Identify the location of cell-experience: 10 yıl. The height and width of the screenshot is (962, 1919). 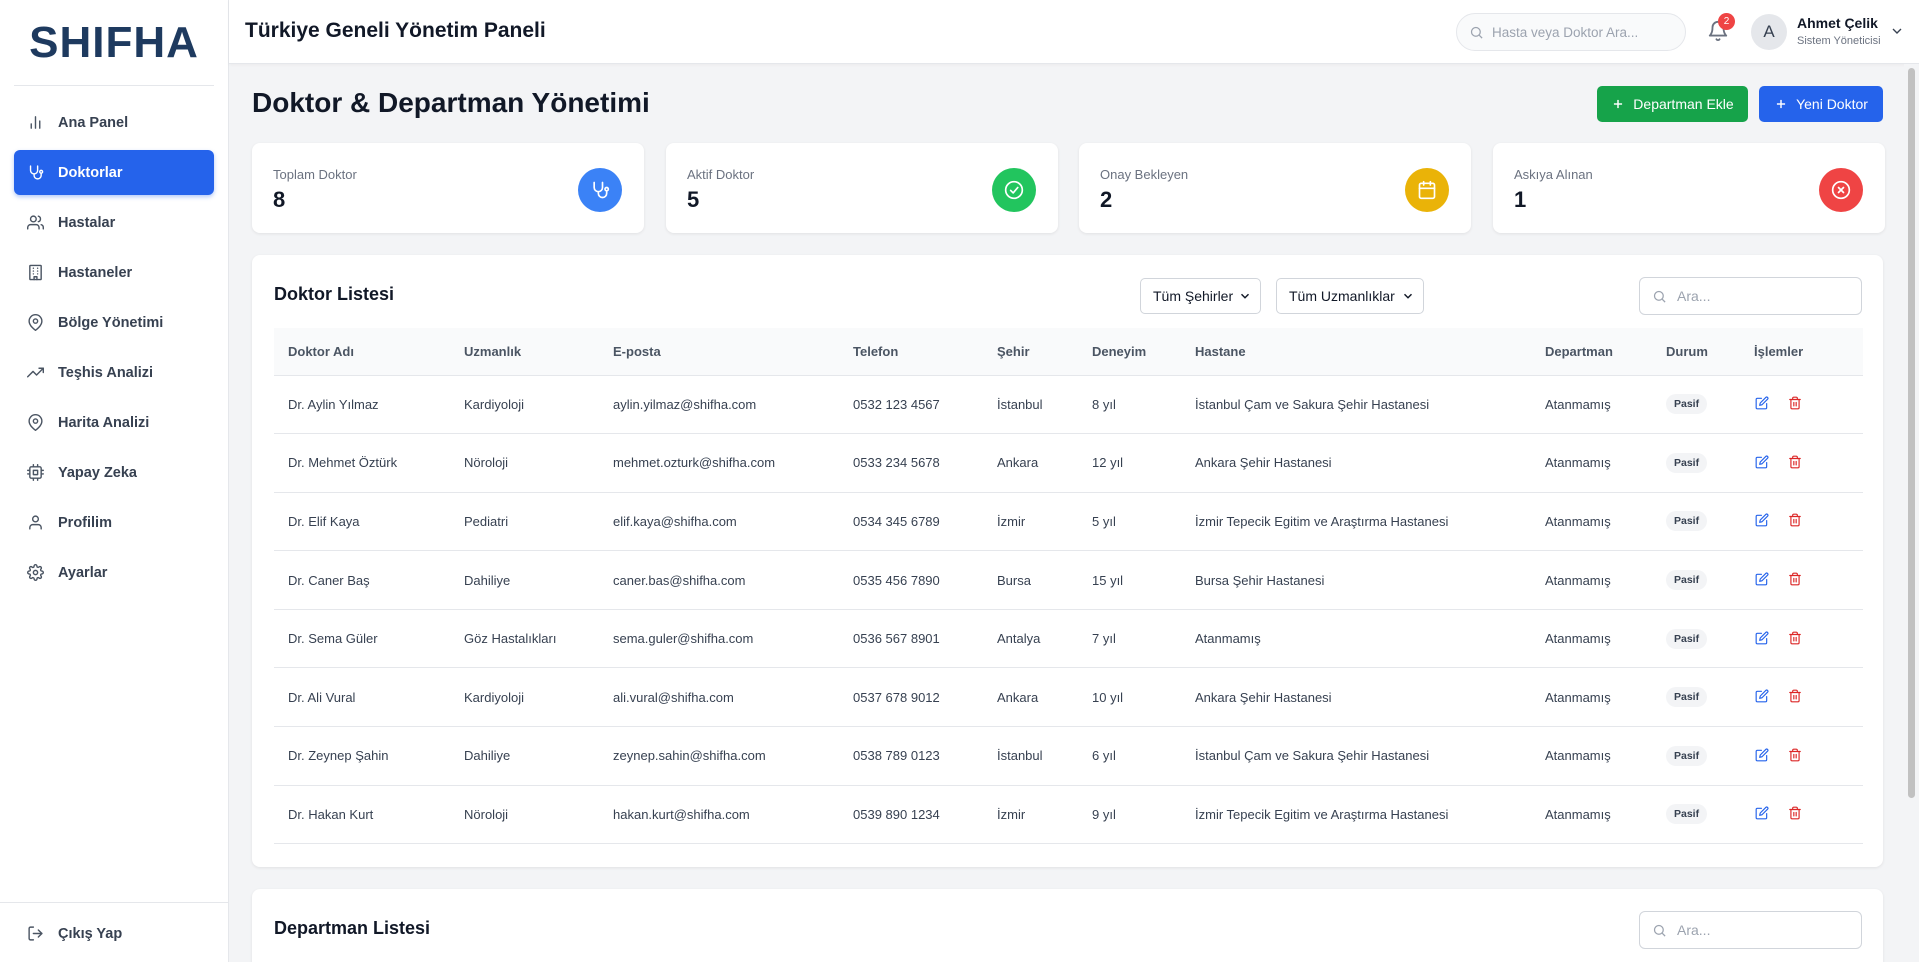
(1129, 697).